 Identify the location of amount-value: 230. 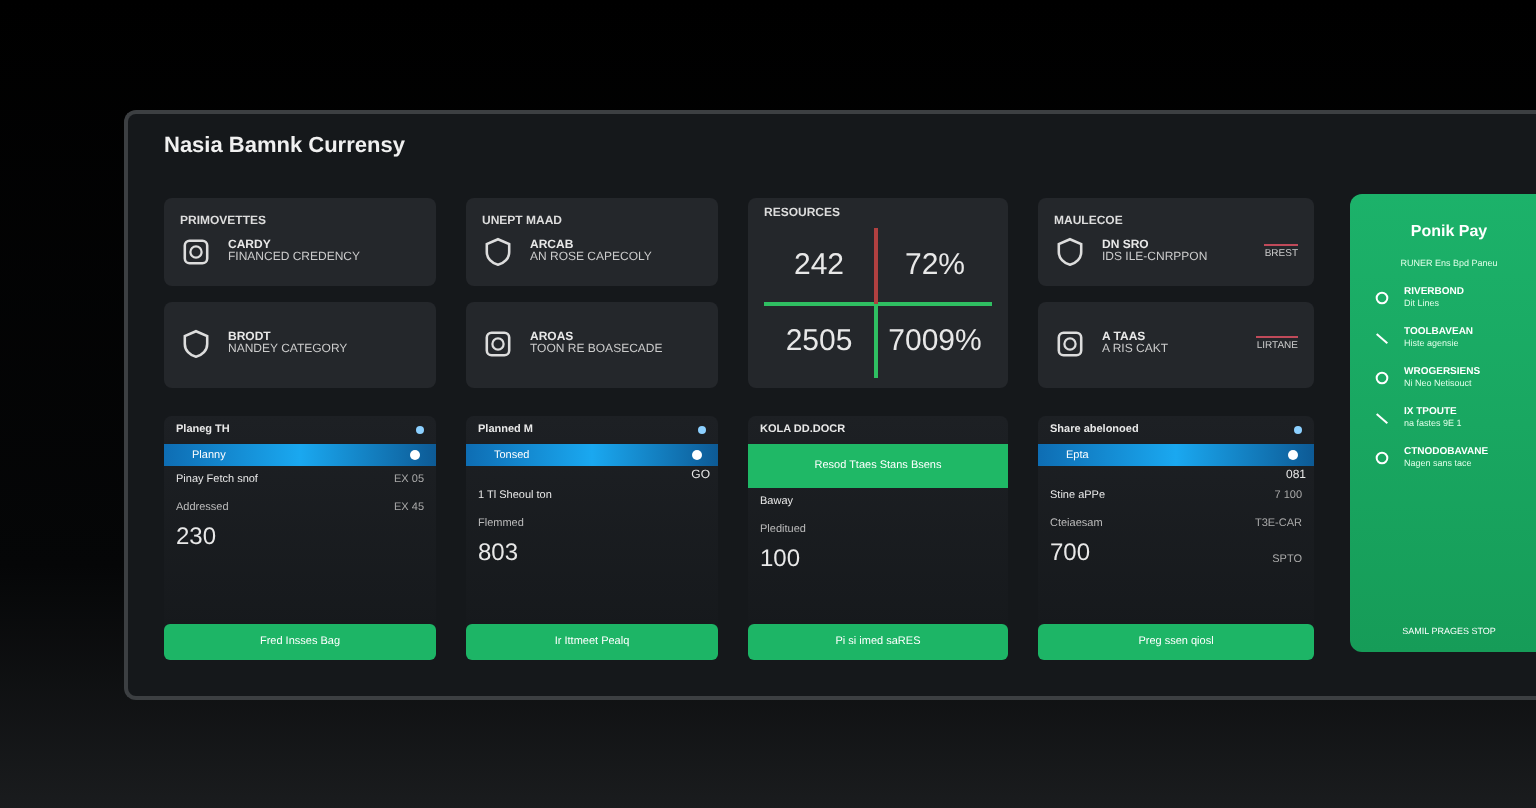
(196, 536).